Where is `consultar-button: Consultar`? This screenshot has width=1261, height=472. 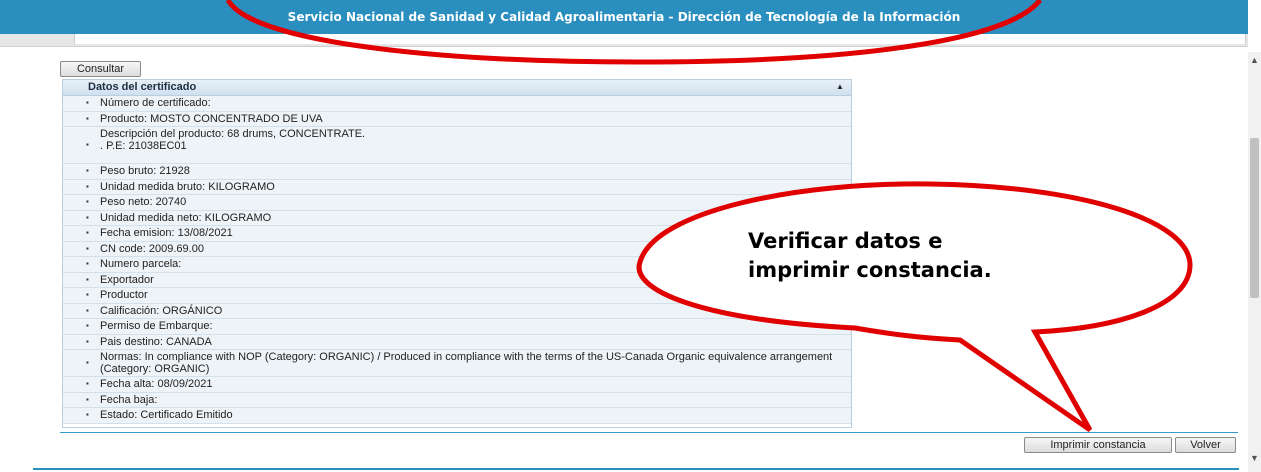 consultar-button: Consultar is located at coordinates (100, 69).